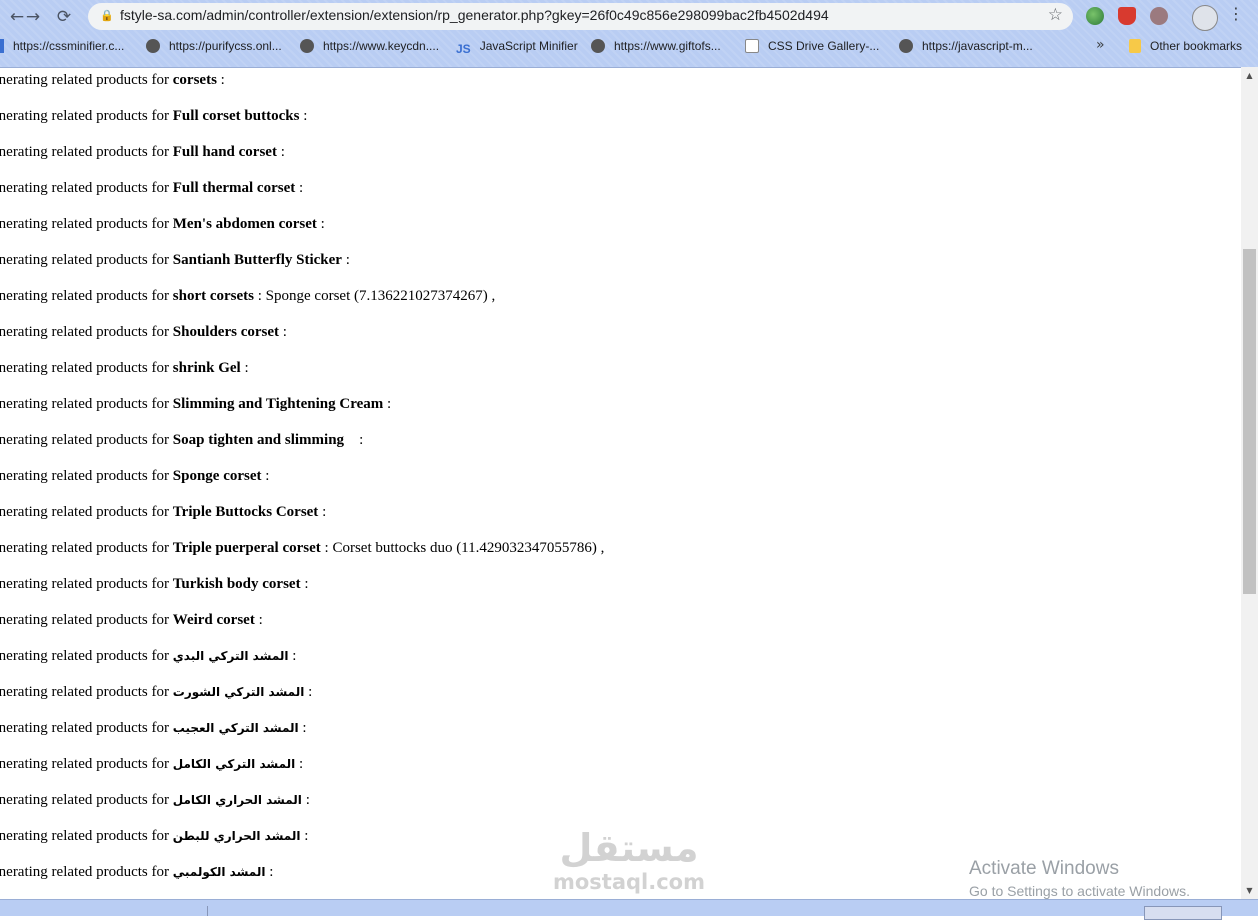 This screenshot has width=1258, height=920. I want to click on js-icon: JS, so click(463, 49).